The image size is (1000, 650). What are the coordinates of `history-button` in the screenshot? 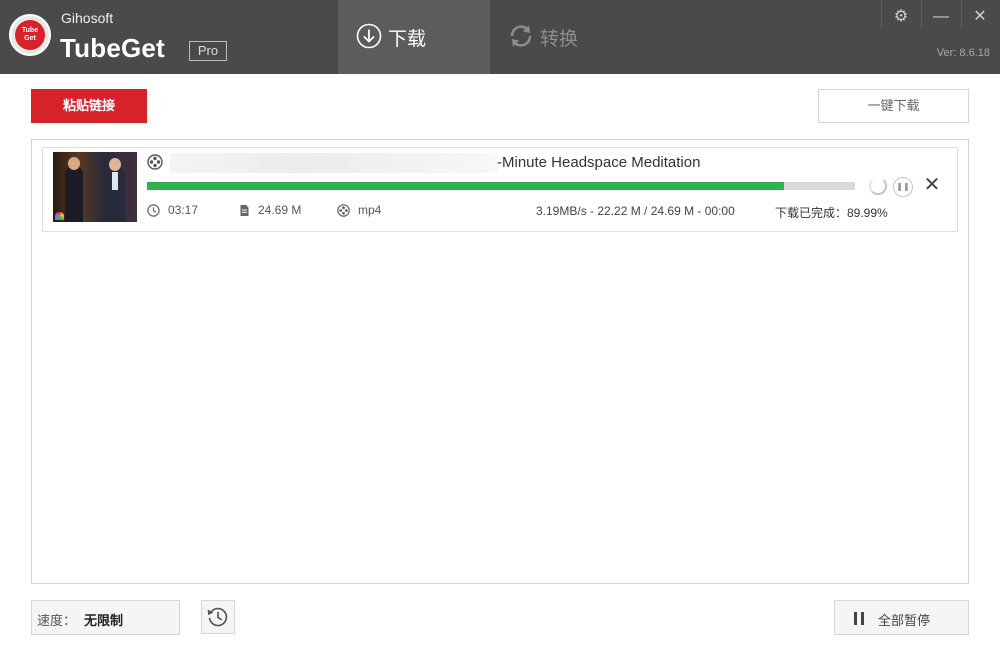 It's located at (218, 617).